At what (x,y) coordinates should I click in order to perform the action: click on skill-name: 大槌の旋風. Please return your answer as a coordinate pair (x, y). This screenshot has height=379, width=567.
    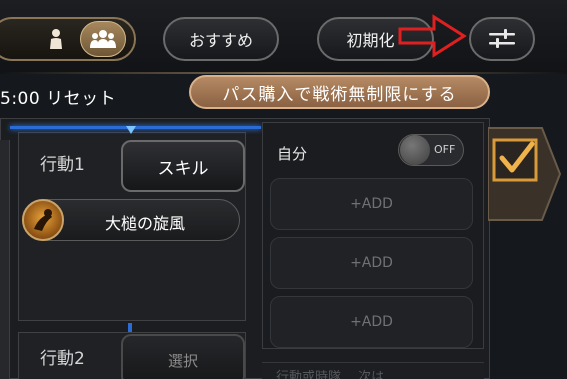
    Looking at the image, I should click on (145, 223).